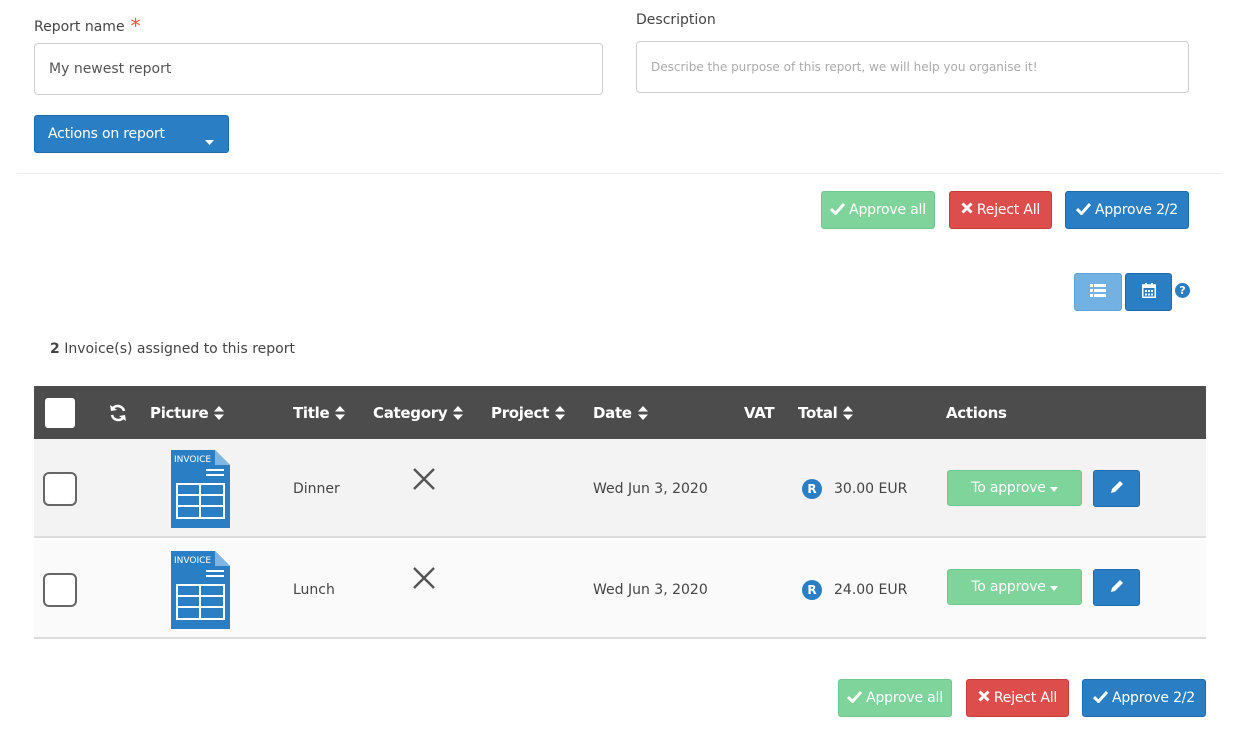  Describe the element at coordinates (1182, 290) in the screenshot. I see `help-icon: ?` at that location.